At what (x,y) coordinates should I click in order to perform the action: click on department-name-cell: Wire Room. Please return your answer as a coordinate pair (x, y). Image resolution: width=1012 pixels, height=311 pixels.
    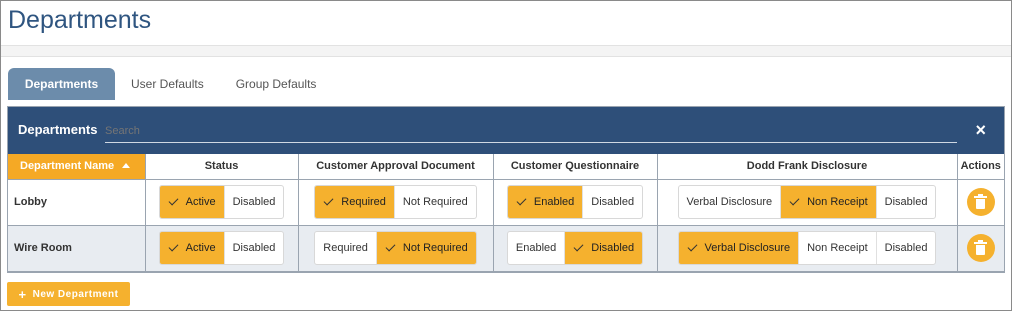
    Looking at the image, I should click on (77, 248).